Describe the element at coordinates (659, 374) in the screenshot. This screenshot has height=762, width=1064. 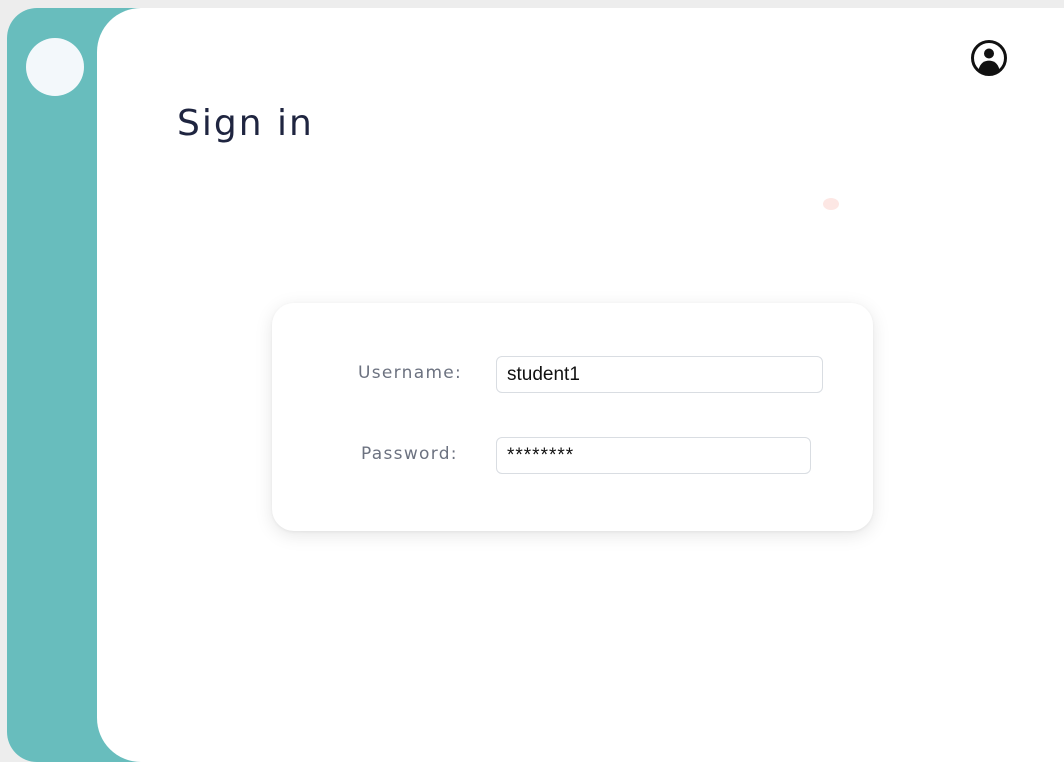
I see `username-input` at that location.